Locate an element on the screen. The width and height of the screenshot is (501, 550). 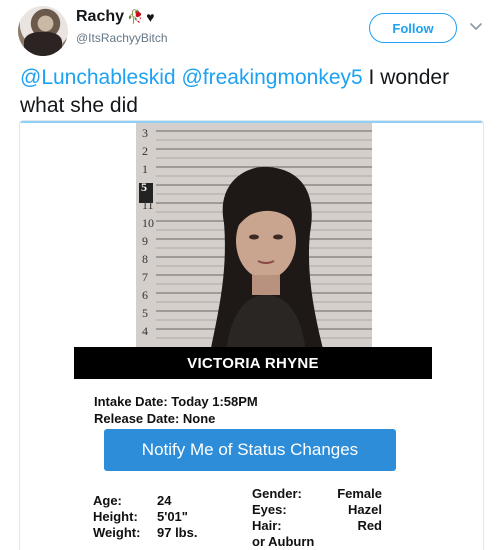
height-chart-number: 9 is located at coordinates (145, 241).